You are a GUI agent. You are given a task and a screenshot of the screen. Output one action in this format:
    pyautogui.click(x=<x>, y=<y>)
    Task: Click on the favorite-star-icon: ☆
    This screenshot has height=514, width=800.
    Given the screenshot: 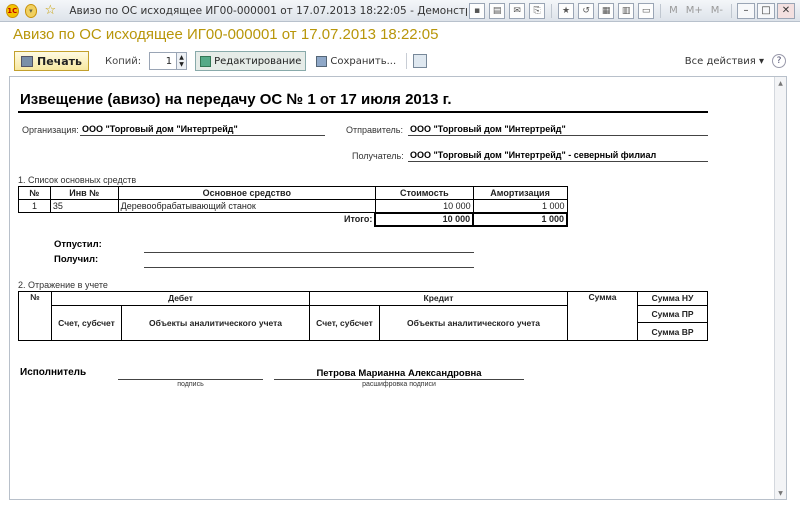 What is the action you would take?
    pyautogui.click(x=50, y=10)
    